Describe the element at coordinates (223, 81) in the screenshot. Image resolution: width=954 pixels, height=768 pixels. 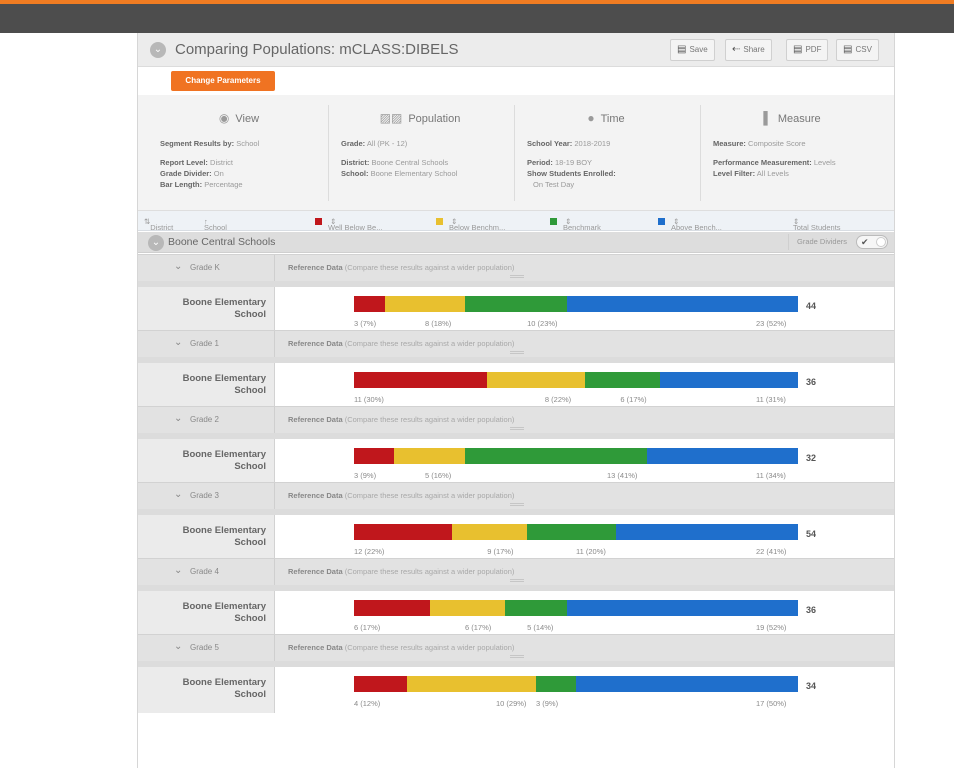
I see `change-parameters-button: Change Parameters` at that location.